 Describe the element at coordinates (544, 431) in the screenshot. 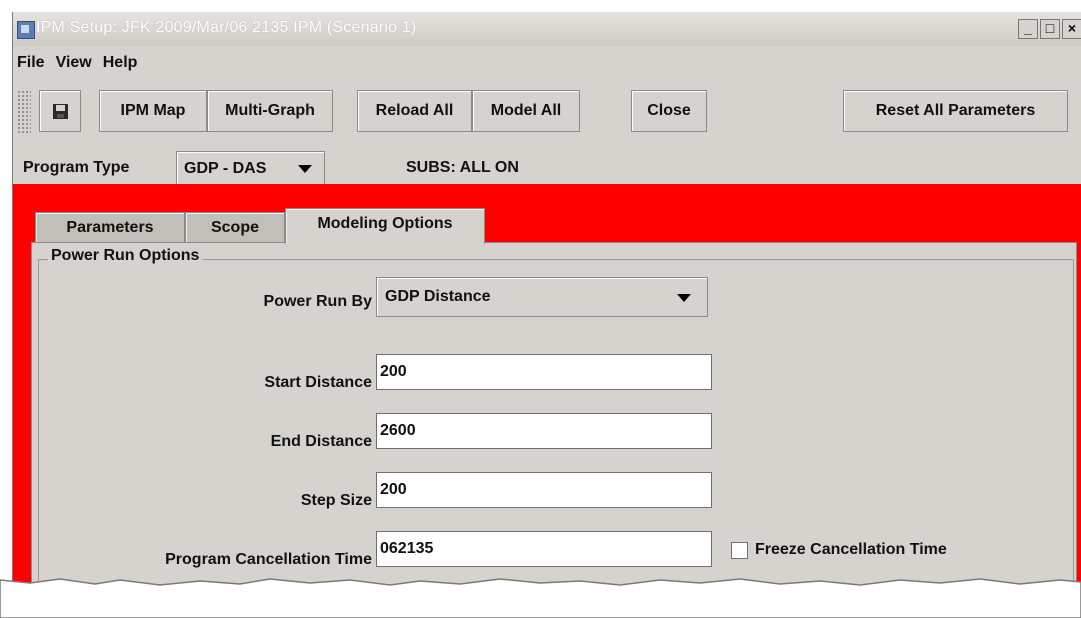

I see `end-distance-field: 2600` at that location.